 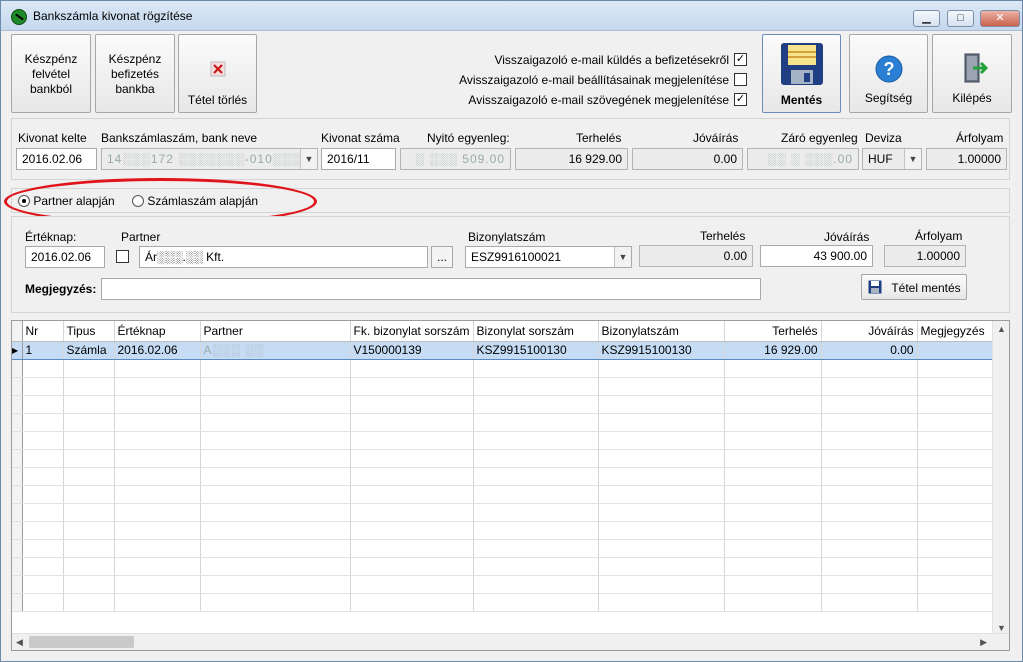 What do you see at coordinates (43, 350) in the screenshot?
I see `cell-nr: 1` at bounding box center [43, 350].